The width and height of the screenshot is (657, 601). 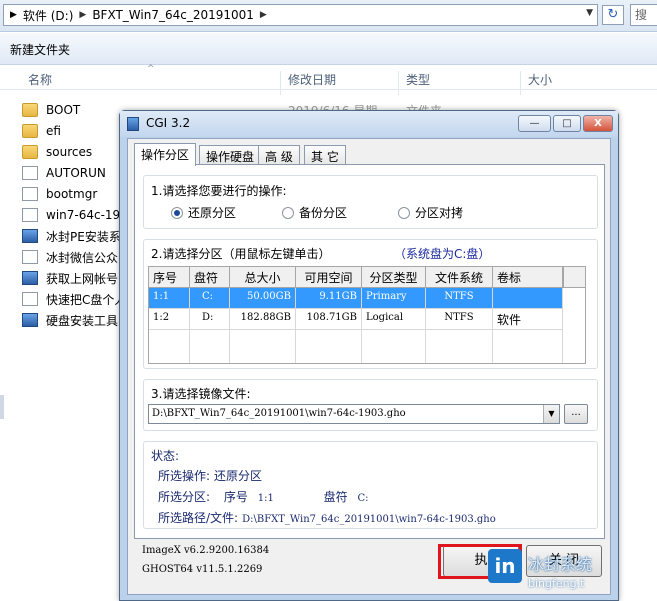 What do you see at coordinates (556, 583) in the screenshot?
I see `watermark-url: bingfeng.t` at bounding box center [556, 583].